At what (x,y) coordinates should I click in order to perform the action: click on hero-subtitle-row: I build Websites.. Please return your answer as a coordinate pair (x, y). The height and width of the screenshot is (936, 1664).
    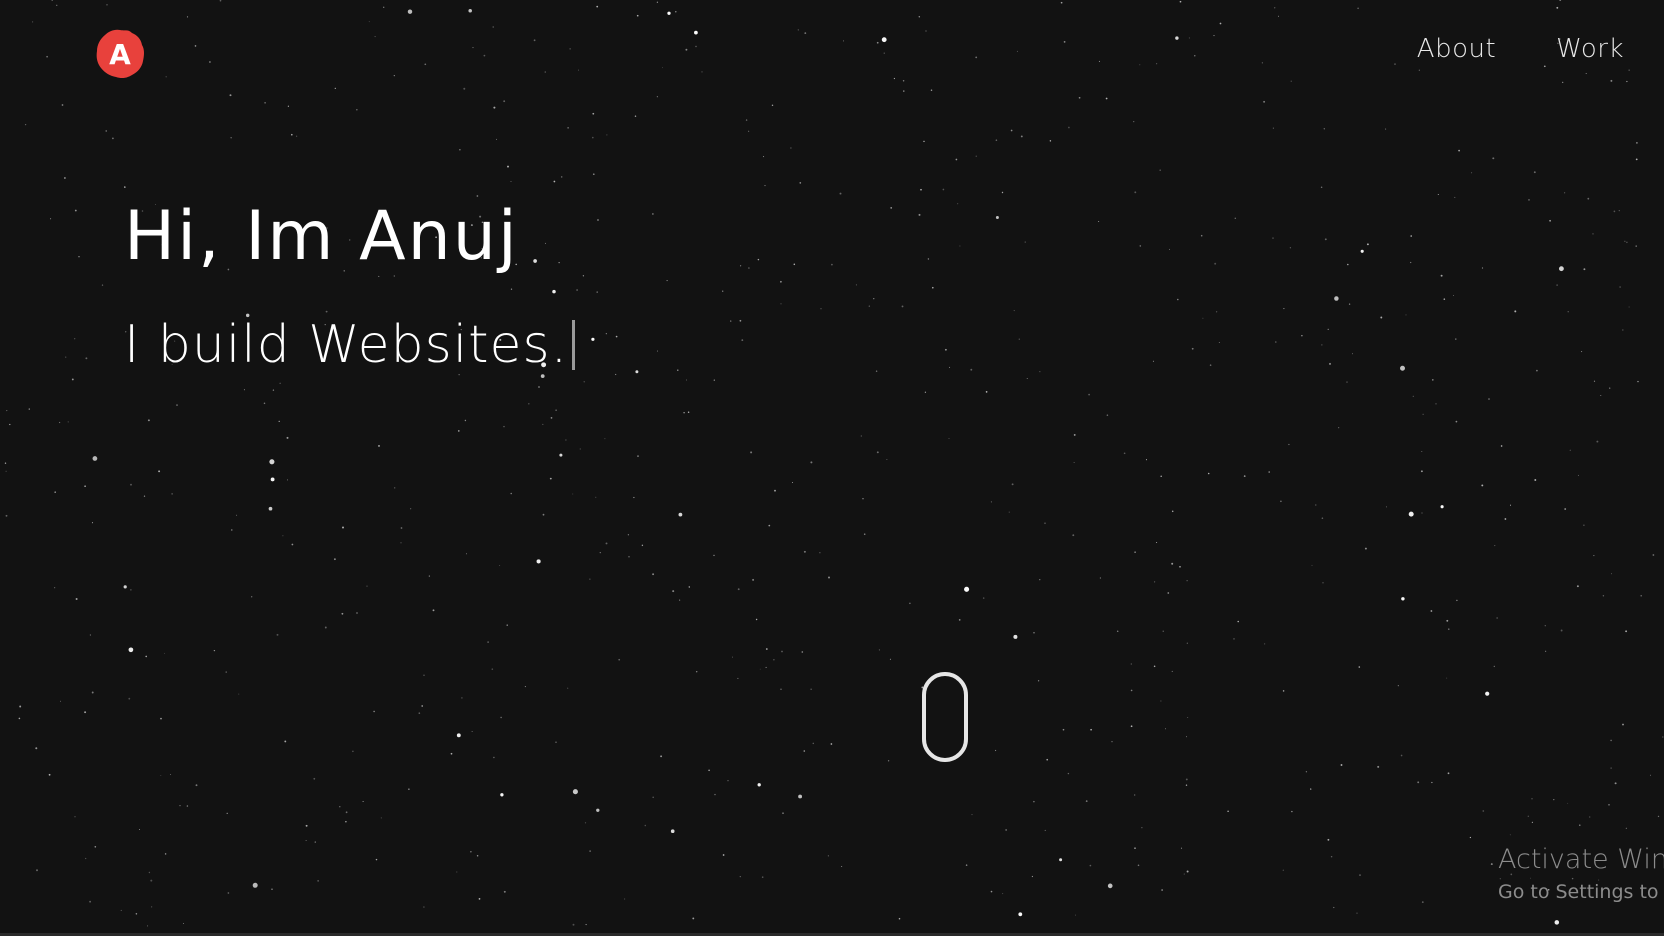
    Looking at the image, I should click on (350, 345).